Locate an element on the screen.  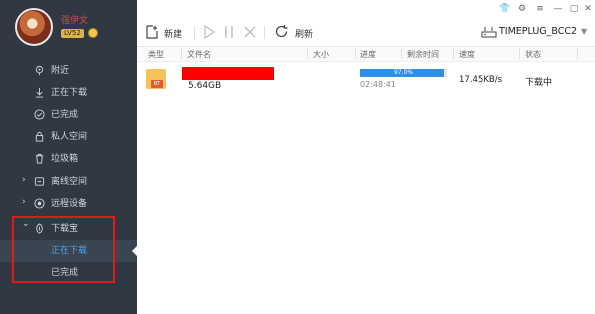
new-task-label: 新建 is located at coordinates (173, 35).